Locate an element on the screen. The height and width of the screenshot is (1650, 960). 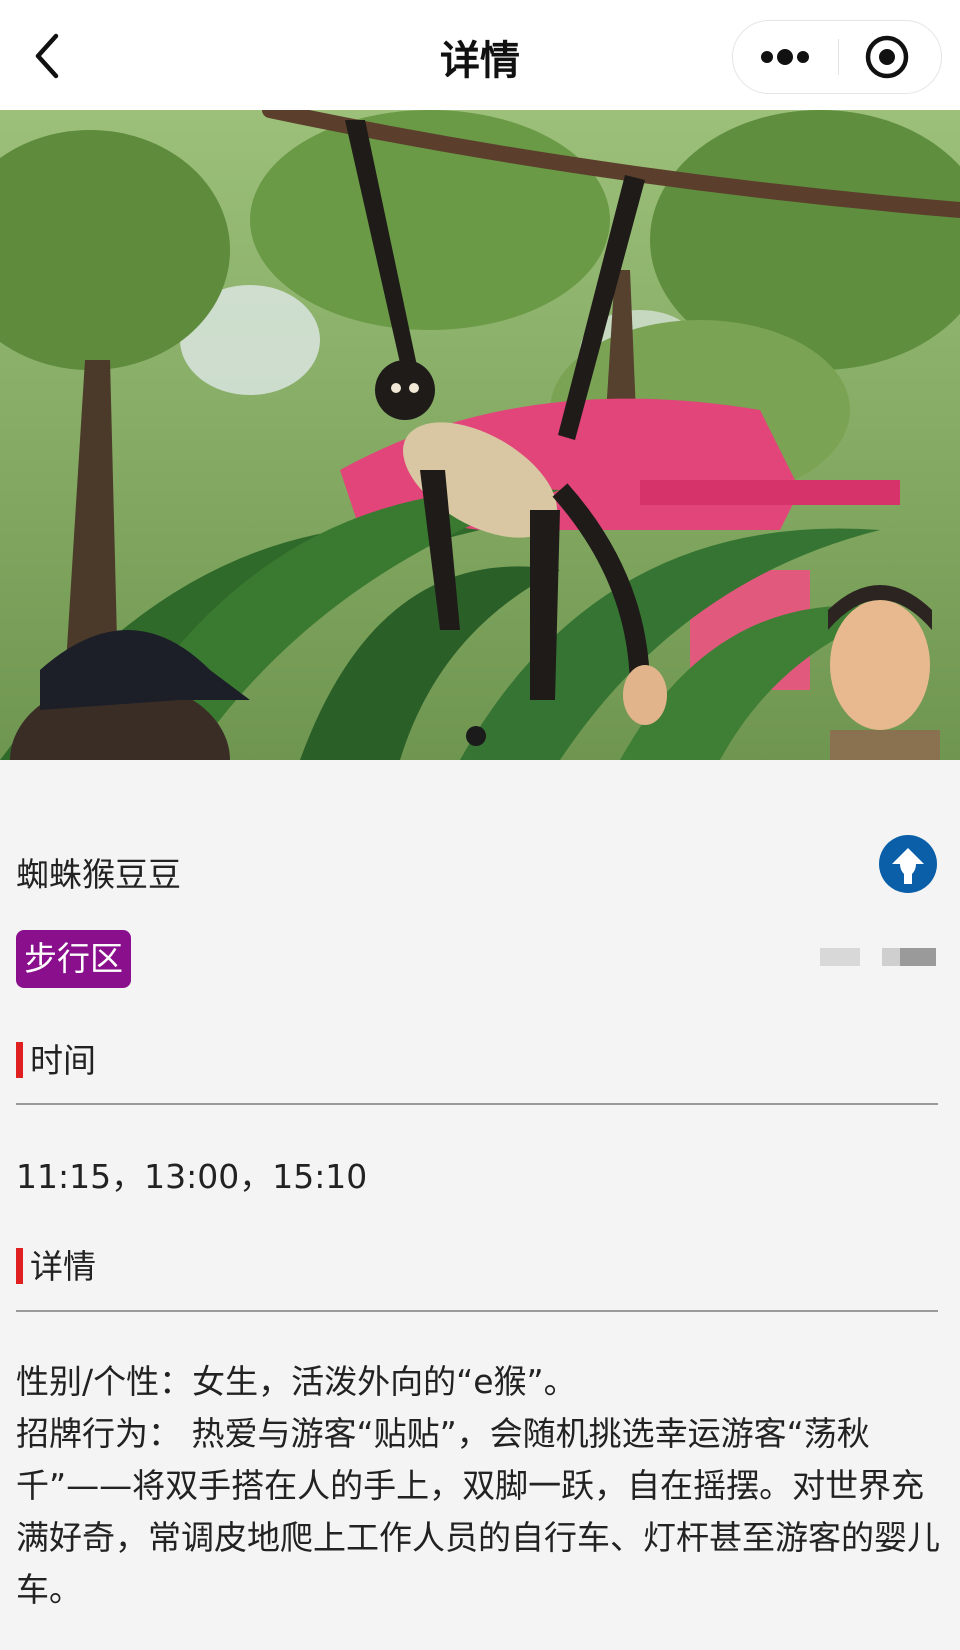
time-section-heading: 时间 is located at coordinates (56, 1058).